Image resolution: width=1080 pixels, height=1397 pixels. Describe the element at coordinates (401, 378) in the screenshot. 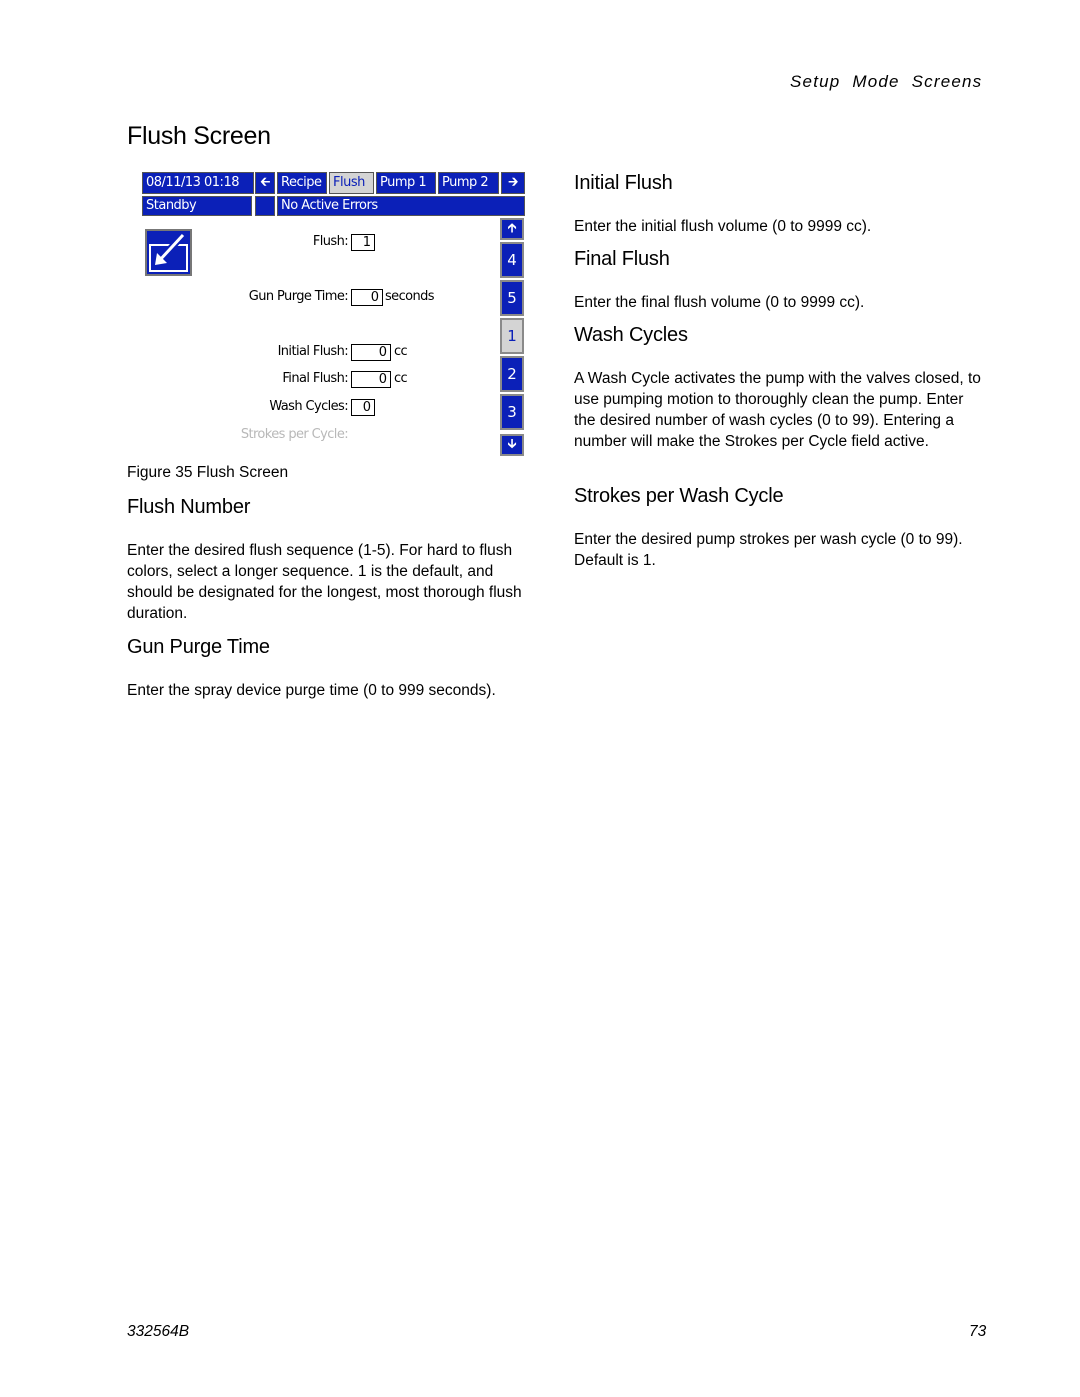

I see `final-flush-unit: cc` at that location.